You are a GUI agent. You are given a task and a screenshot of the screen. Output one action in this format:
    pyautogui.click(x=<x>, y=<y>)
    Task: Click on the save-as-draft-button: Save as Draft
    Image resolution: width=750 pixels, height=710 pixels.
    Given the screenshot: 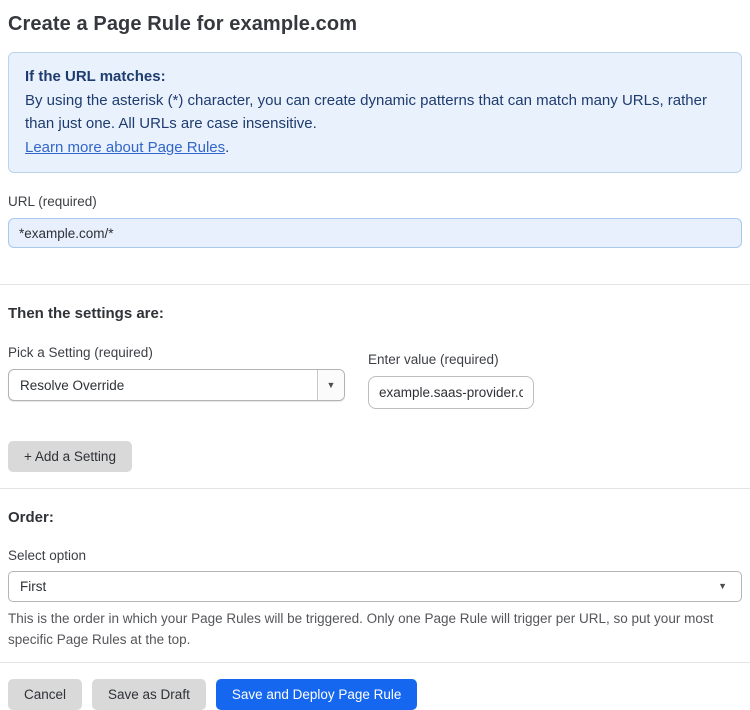 What is the action you would take?
    pyautogui.click(x=149, y=694)
    